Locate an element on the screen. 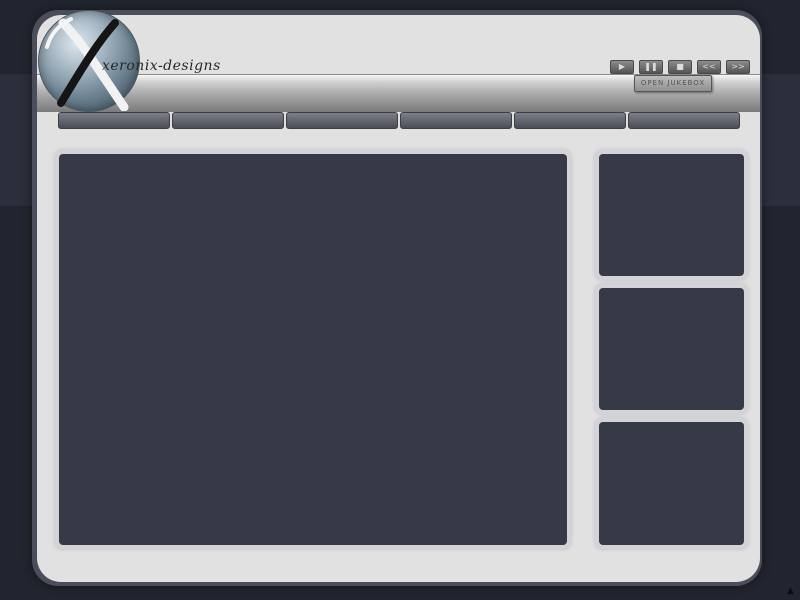 The height and width of the screenshot is (600, 800). corner-arrow-icon: ▲ is located at coordinates (790, 591).